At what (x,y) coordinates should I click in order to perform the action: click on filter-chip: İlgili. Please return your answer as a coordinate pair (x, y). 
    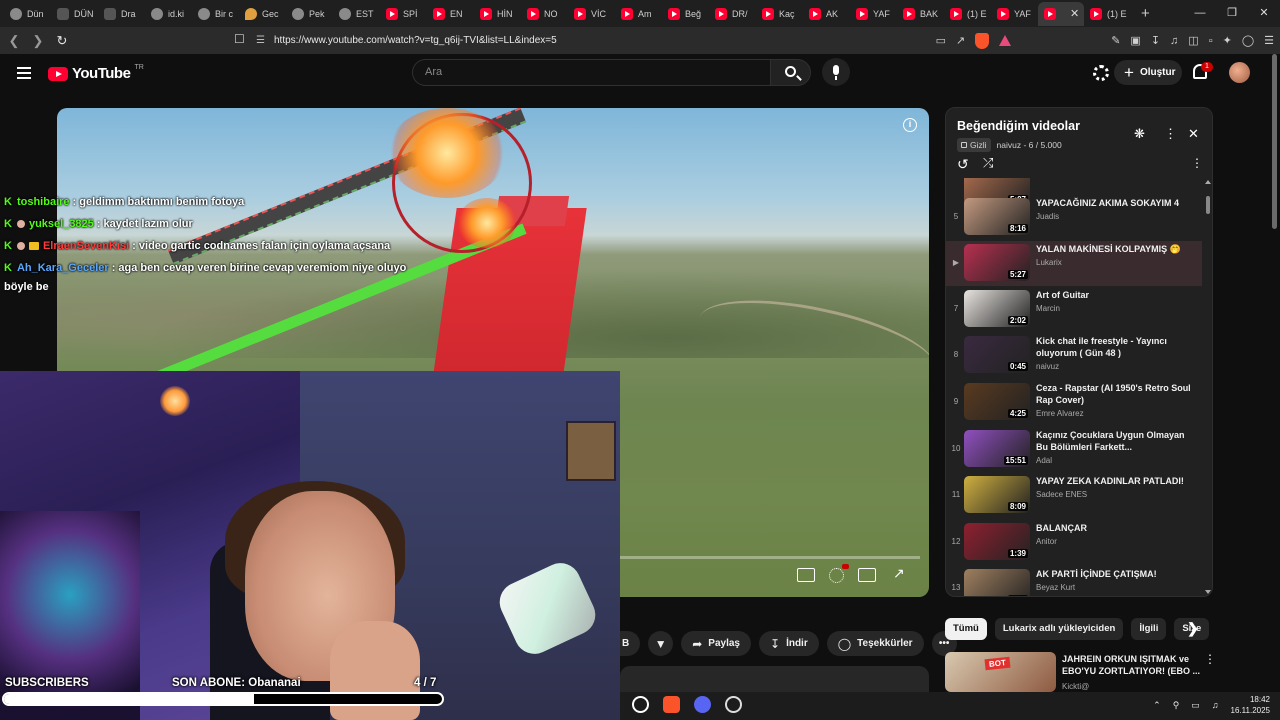
    Looking at the image, I should click on (1149, 629).